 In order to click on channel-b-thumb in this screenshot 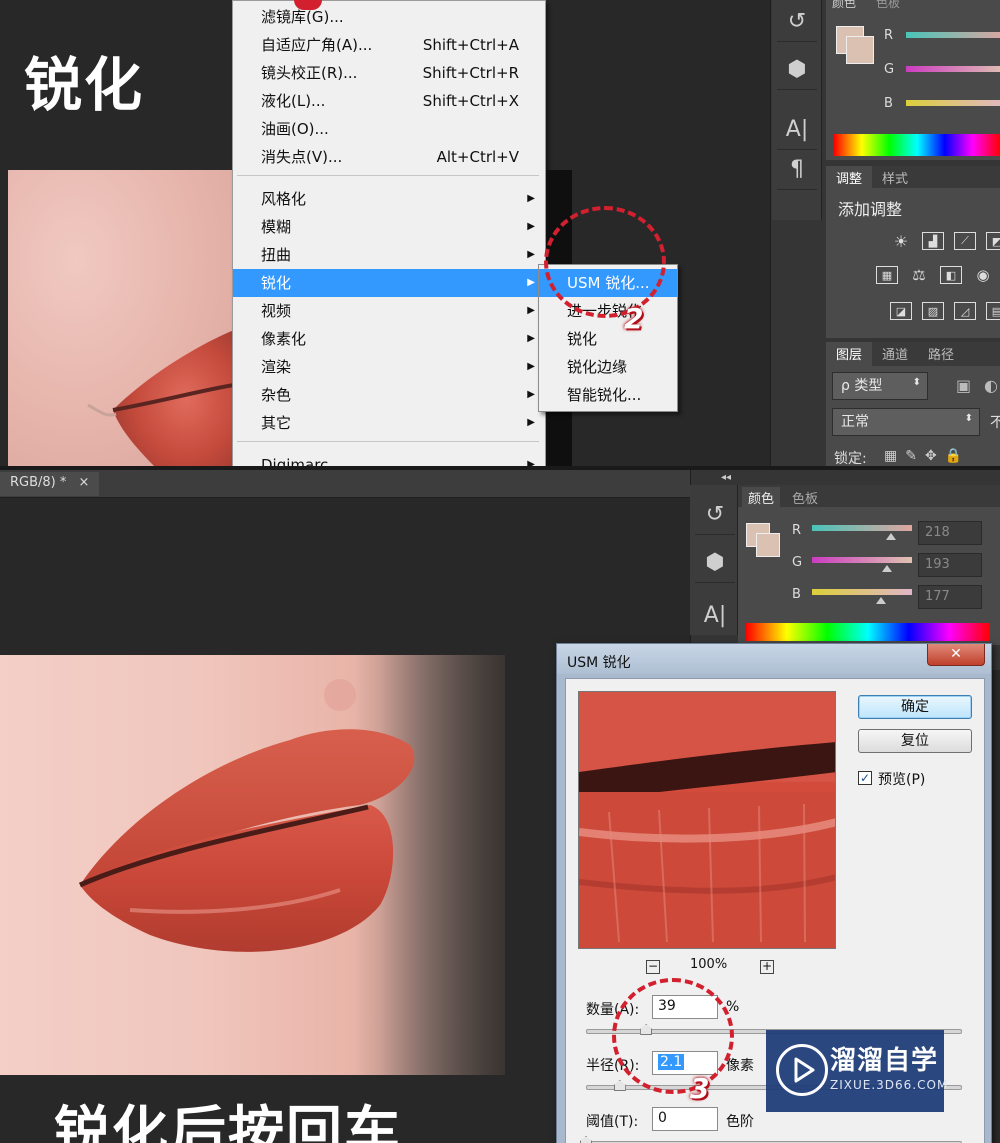, I will do `click(881, 600)`.